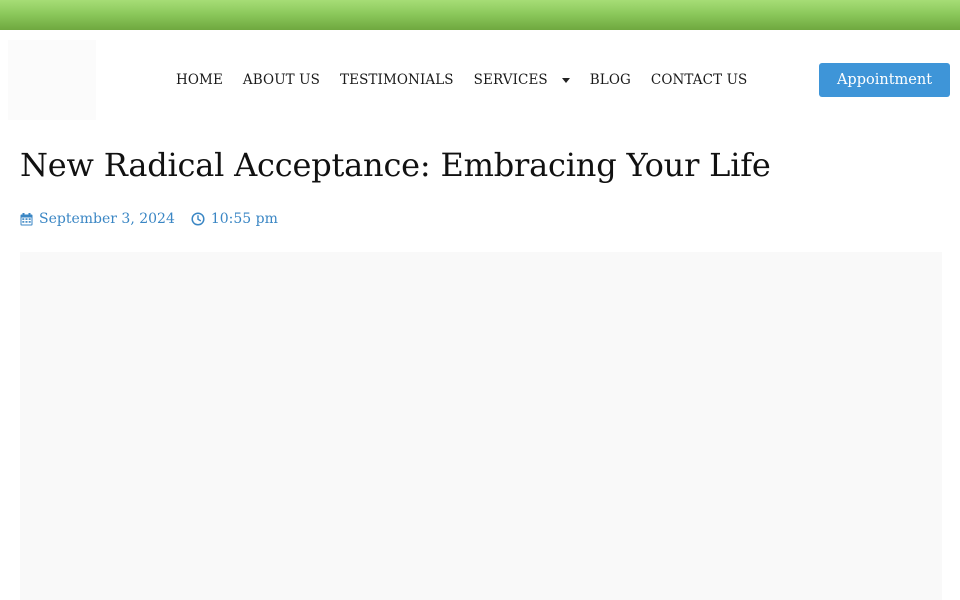 The height and width of the screenshot is (600, 960). I want to click on chevron-down-icon, so click(565, 80).